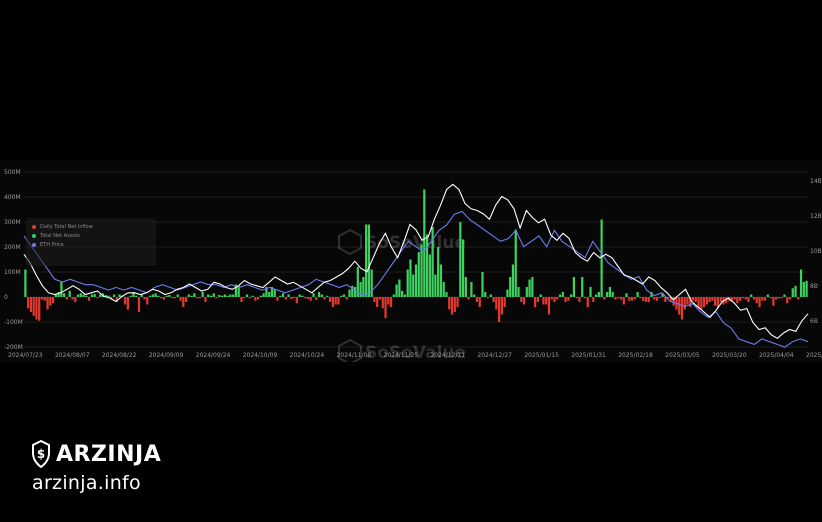 Image resolution: width=822 pixels, height=522 pixels. Describe the element at coordinates (91, 235) in the screenshot. I see `legend-item: Total Net Assets` at that location.